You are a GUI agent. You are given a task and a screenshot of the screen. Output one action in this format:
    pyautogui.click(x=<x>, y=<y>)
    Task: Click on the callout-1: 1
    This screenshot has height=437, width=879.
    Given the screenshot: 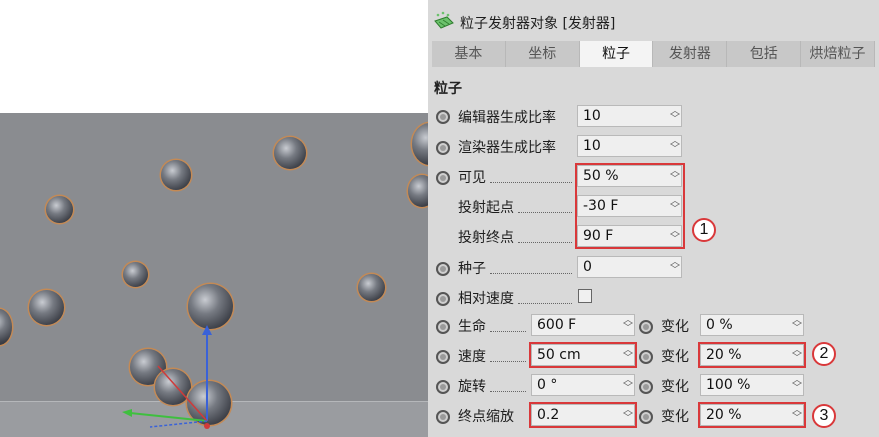 What is the action you would take?
    pyautogui.click(x=704, y=230)
    